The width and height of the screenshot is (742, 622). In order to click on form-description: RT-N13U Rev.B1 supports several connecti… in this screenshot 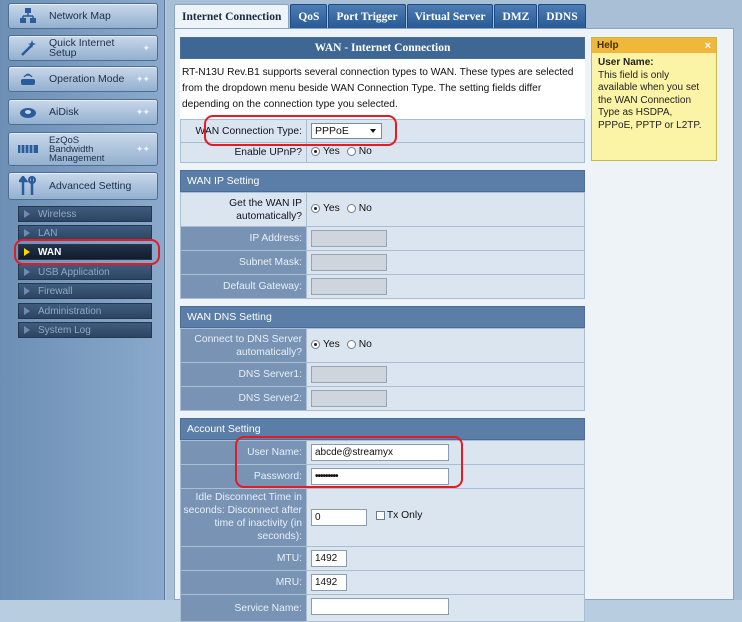, I will do `click(382, 89)`.